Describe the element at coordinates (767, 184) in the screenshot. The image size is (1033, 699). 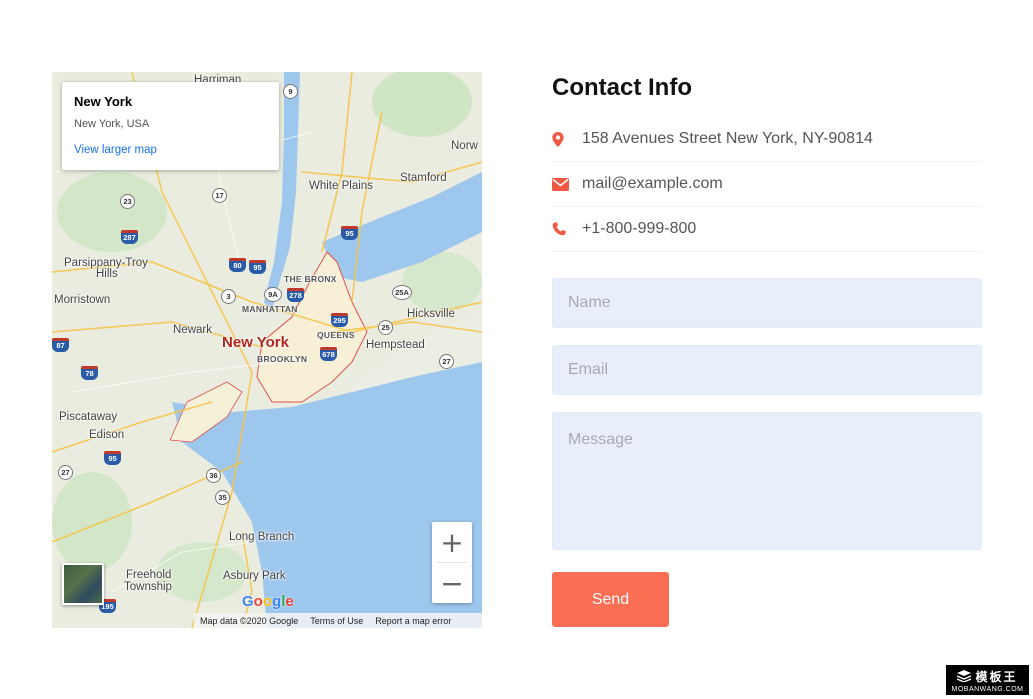
I see `email-row: mail@example.com` at that location.